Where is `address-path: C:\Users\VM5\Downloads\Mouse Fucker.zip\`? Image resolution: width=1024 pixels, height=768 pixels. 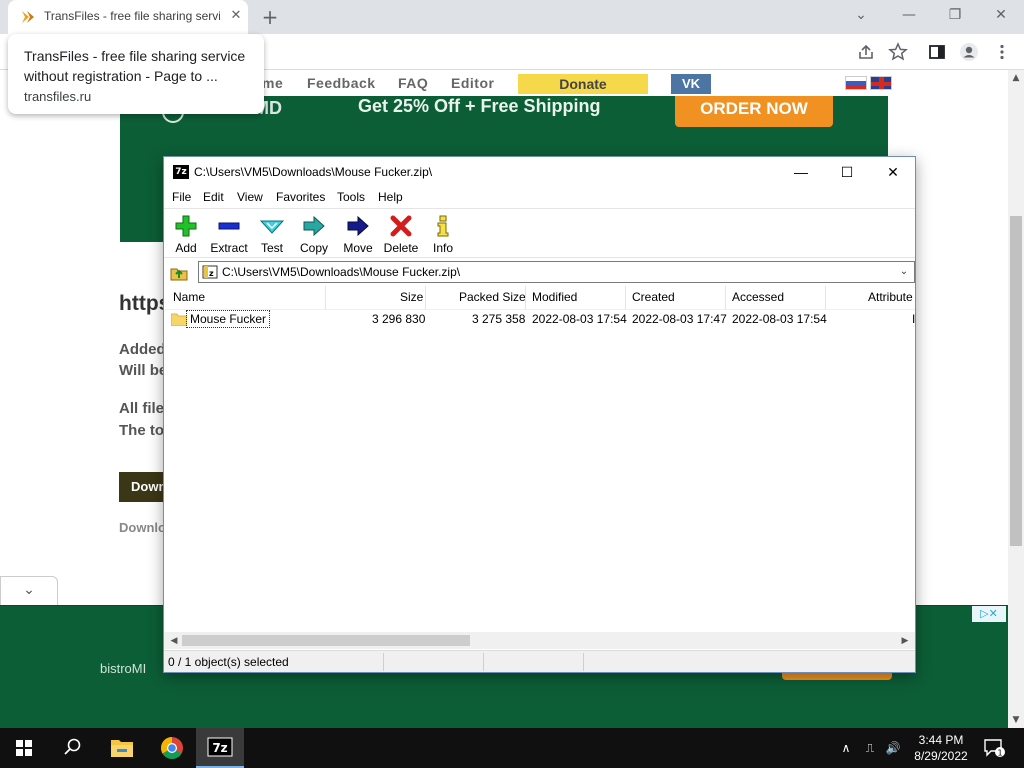 address-path: C:\Users\VM5\Downloads\Mouse Fucker.zip\ is located at coordinates (341, 272).